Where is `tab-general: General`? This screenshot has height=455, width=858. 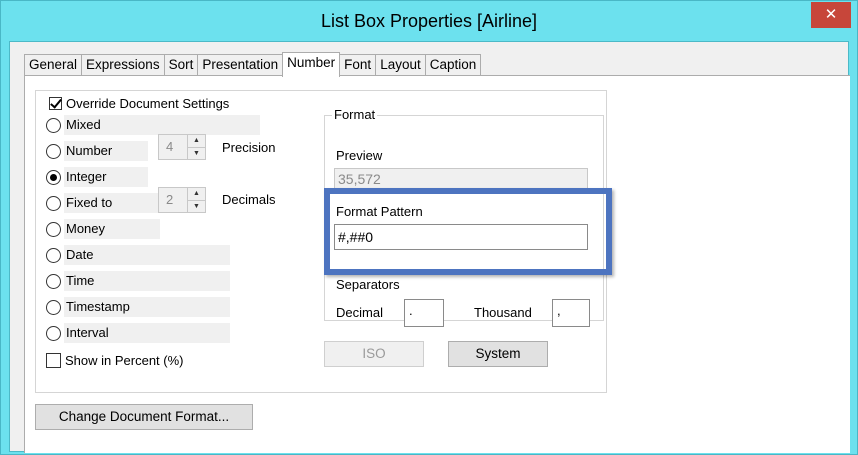 tab-general: General is located at coordinates (53, 65).